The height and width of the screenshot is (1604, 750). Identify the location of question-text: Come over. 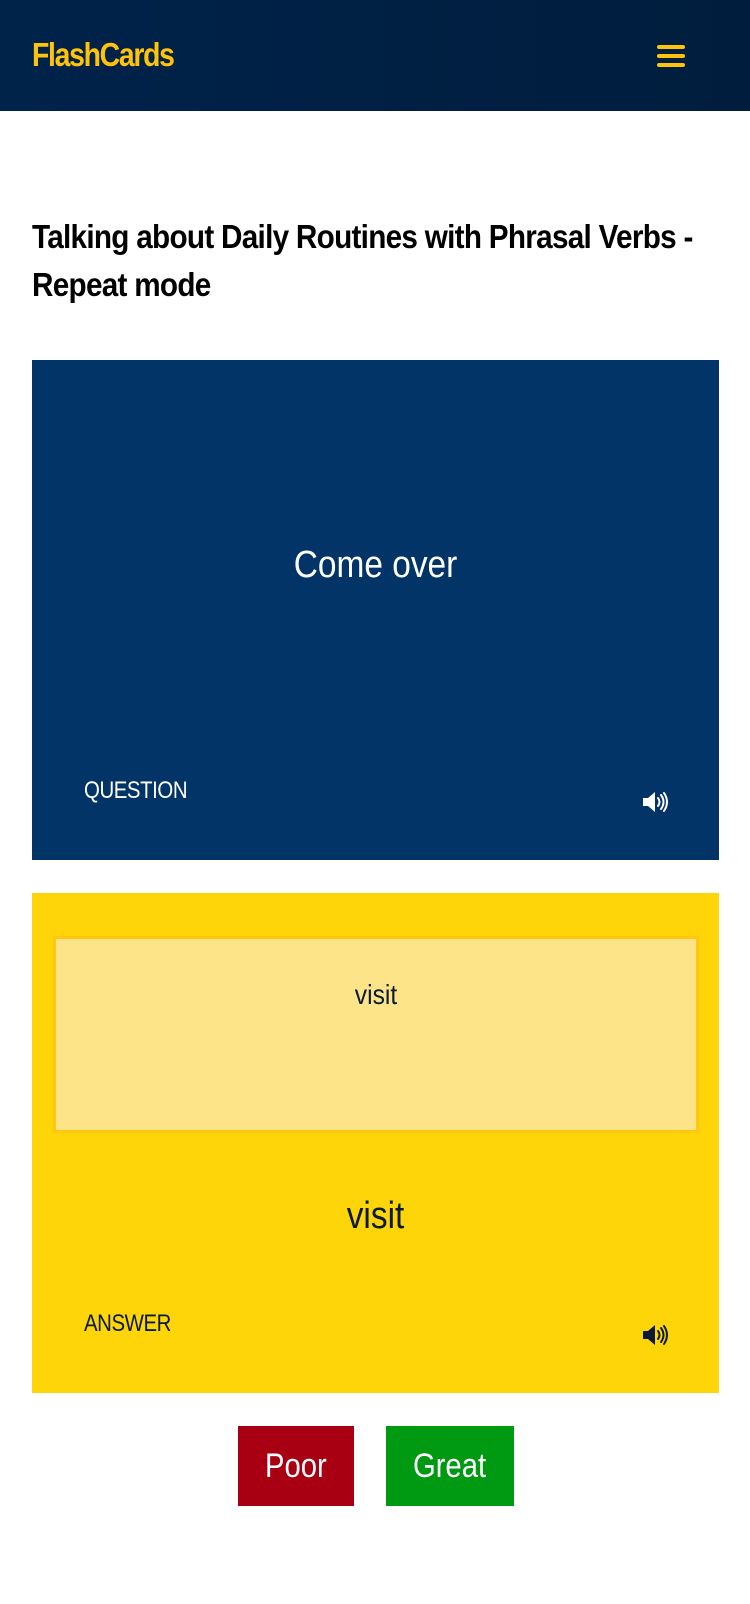
(375, 565).